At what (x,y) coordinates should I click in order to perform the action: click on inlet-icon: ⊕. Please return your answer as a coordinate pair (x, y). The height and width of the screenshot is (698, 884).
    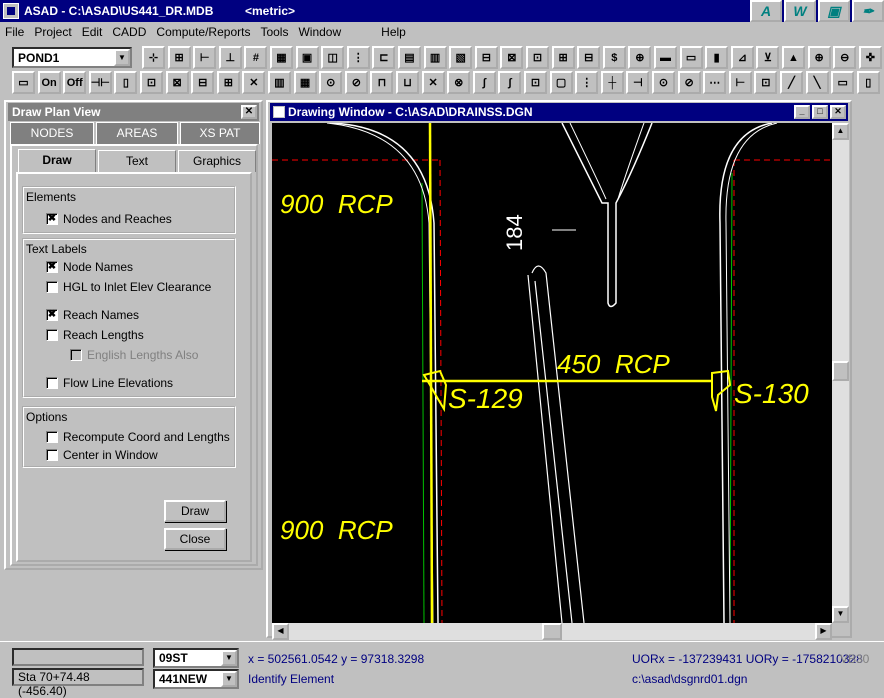
    Looking at the image, I should click on (640, 57).